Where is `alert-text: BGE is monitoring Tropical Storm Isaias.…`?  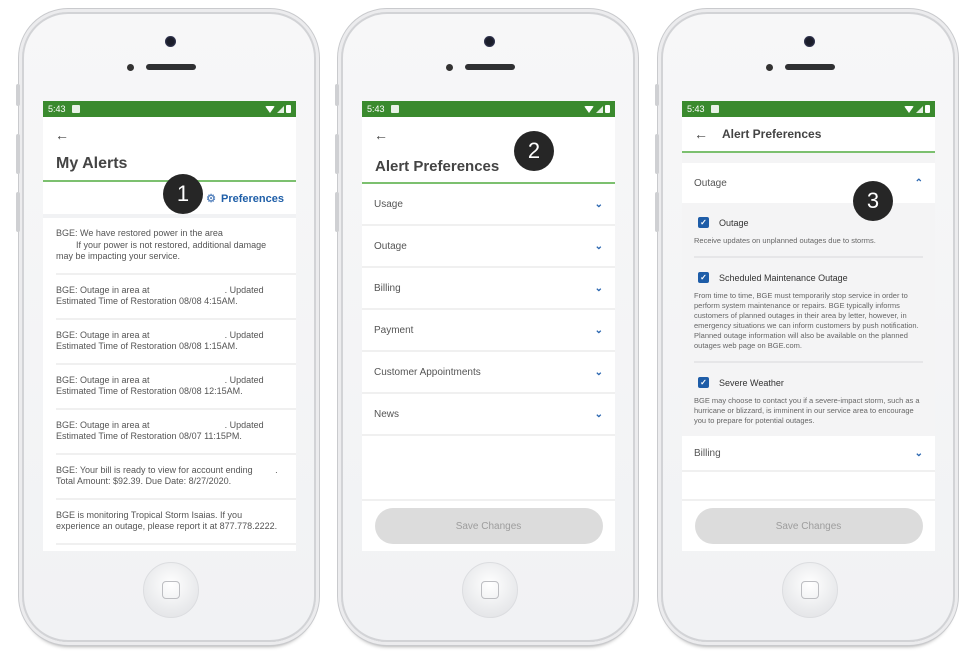 alert-text: BGE is monitoring Tropical Storm Isaias.… is located at coordinates (149, 514).